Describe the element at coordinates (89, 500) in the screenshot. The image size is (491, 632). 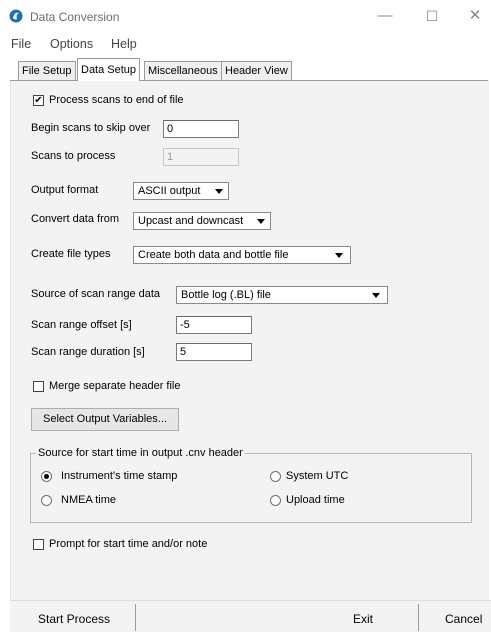
I see `radio-nmea-time-label: NMEA time` at that location.